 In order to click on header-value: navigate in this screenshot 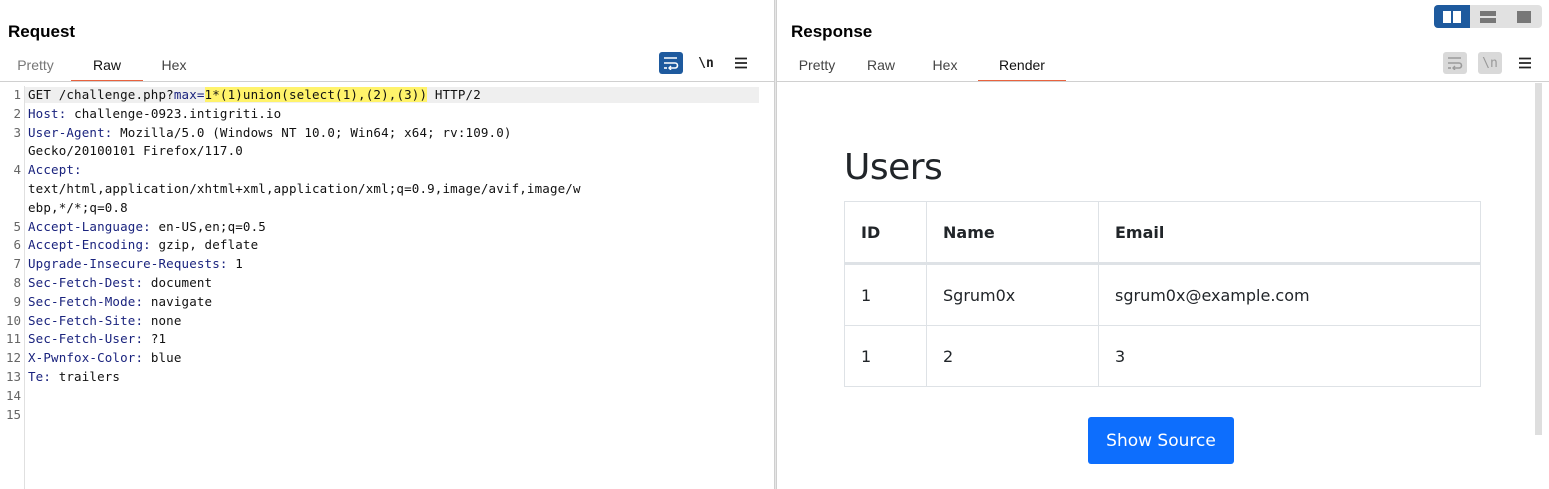, I will do `click(178, 301)`.